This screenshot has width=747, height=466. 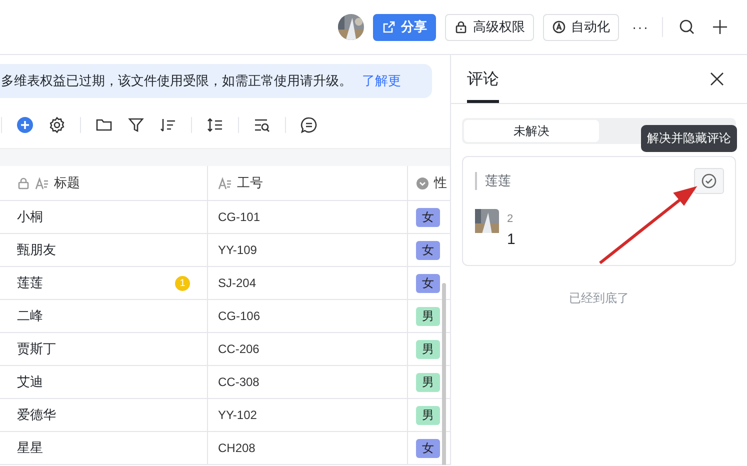 I want to click on table-cell: CG-106, so click(x=308, y=316).